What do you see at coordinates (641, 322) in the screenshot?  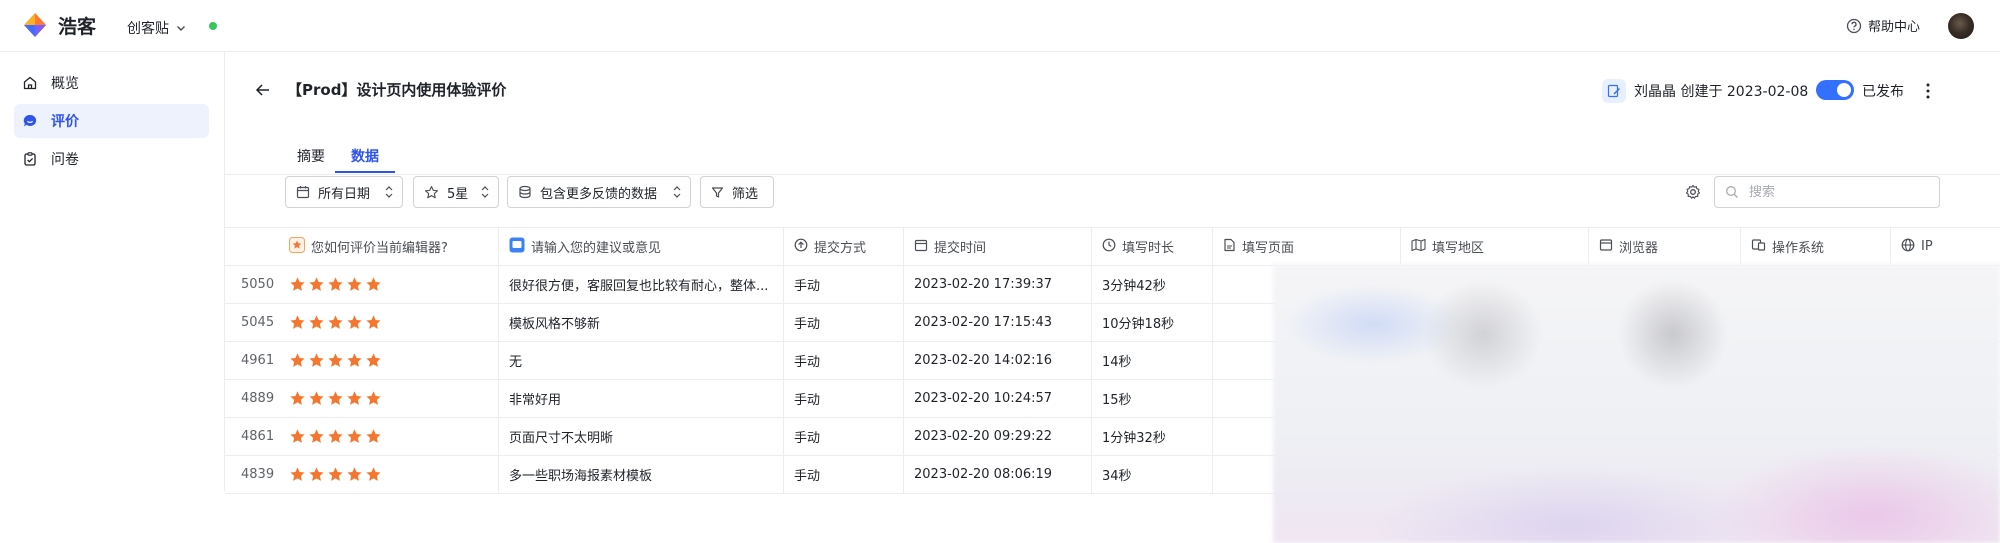 I see `comment-cell: 模板风格不够新` at bounding box center [641, 322].